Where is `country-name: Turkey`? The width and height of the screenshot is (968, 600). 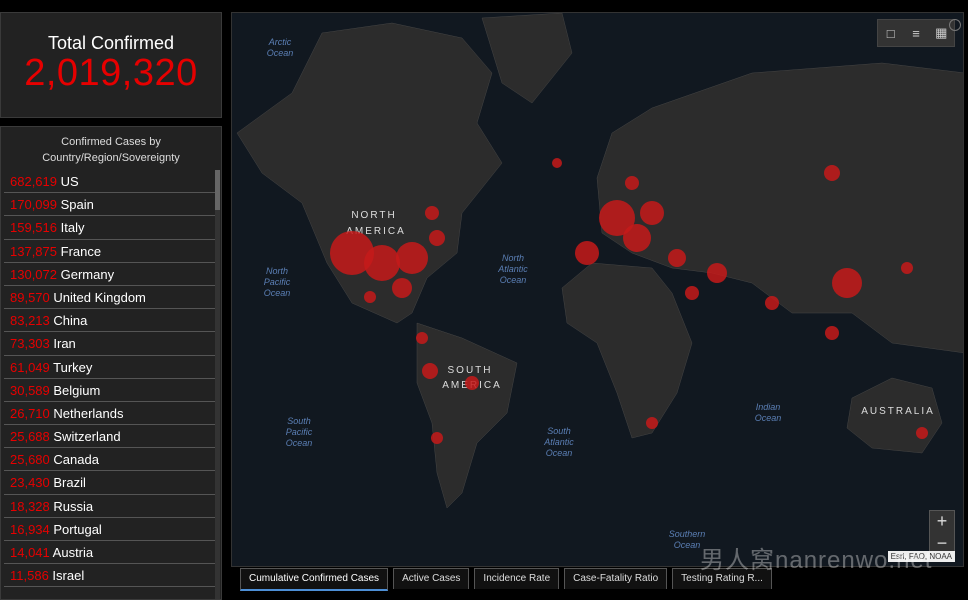 country-name: Turkey is located at coordinates (73, 367).